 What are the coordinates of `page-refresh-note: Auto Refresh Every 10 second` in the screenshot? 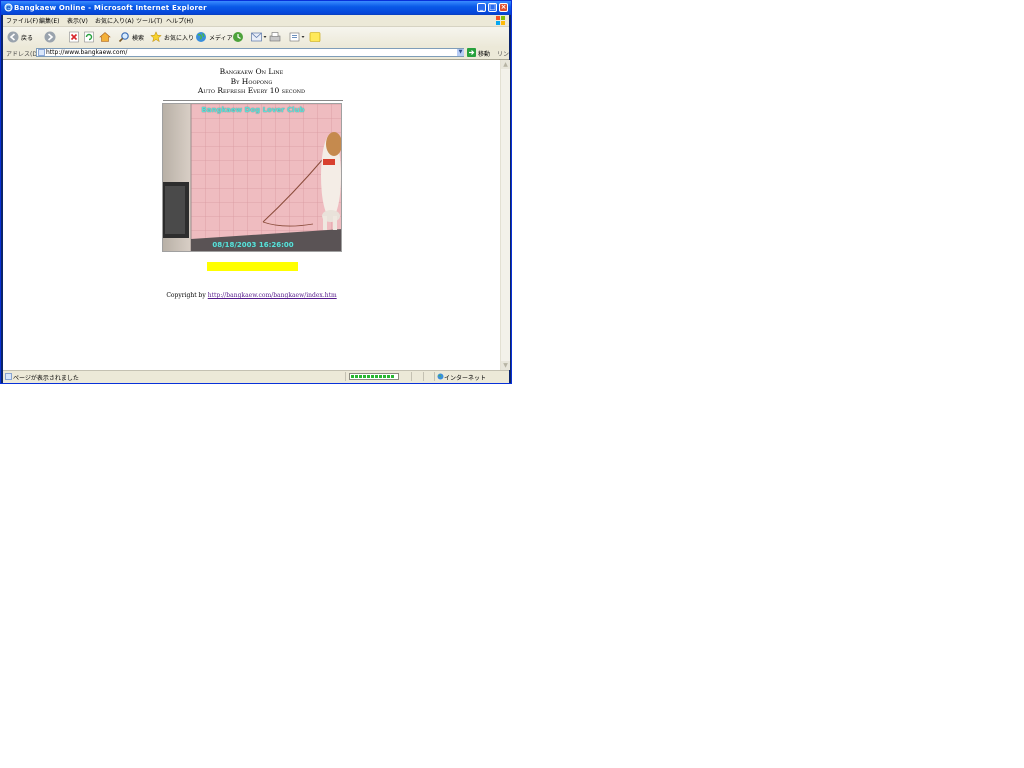 It's located at (251, 90).